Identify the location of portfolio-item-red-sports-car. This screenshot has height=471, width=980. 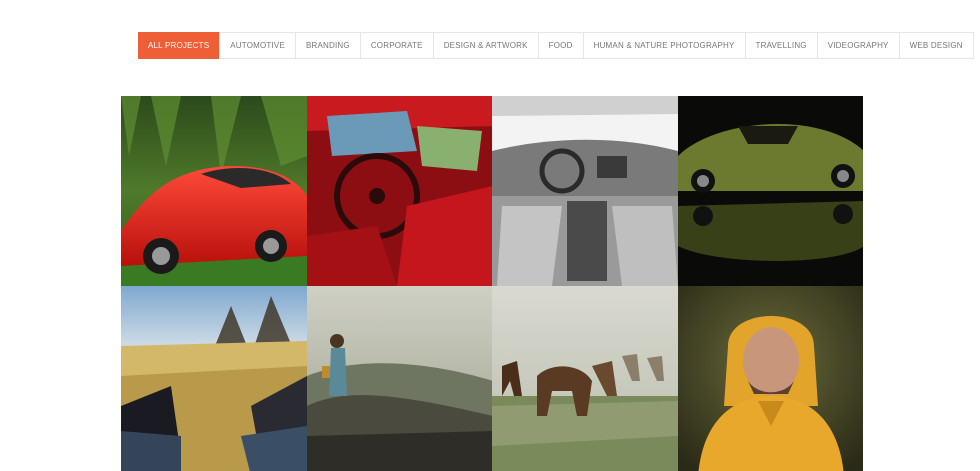
(214, 191).